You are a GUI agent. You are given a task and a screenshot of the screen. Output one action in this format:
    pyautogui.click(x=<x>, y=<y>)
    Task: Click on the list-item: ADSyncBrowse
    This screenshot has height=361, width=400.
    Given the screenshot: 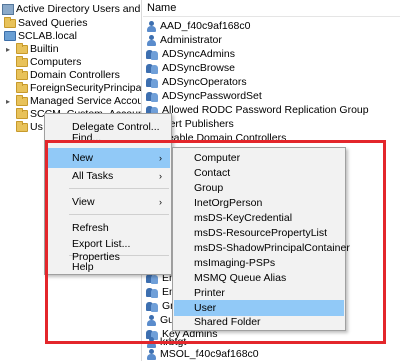 What is the action you would take?
    pyautogui.click(x=190, y=68)
    